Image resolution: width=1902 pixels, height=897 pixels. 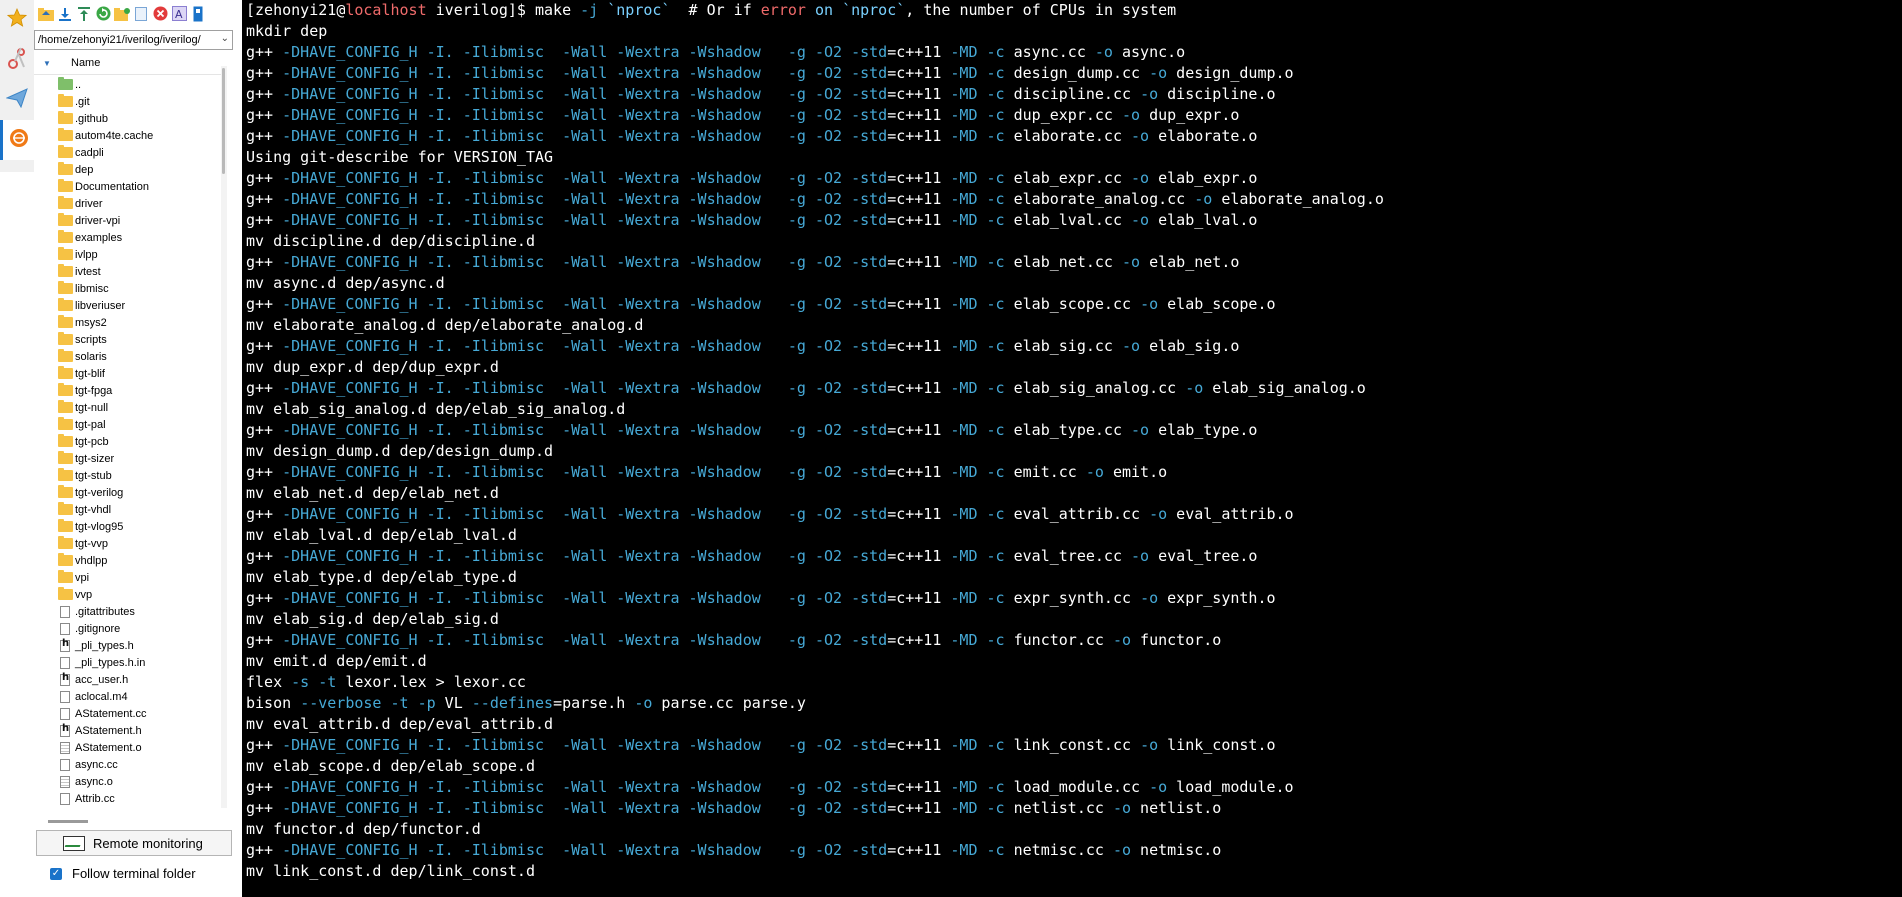 What do you see at coordinates (127, 713) in the screenshot?
I see `file-list-item: AStatement.cc` at bounding box center [127, 713].